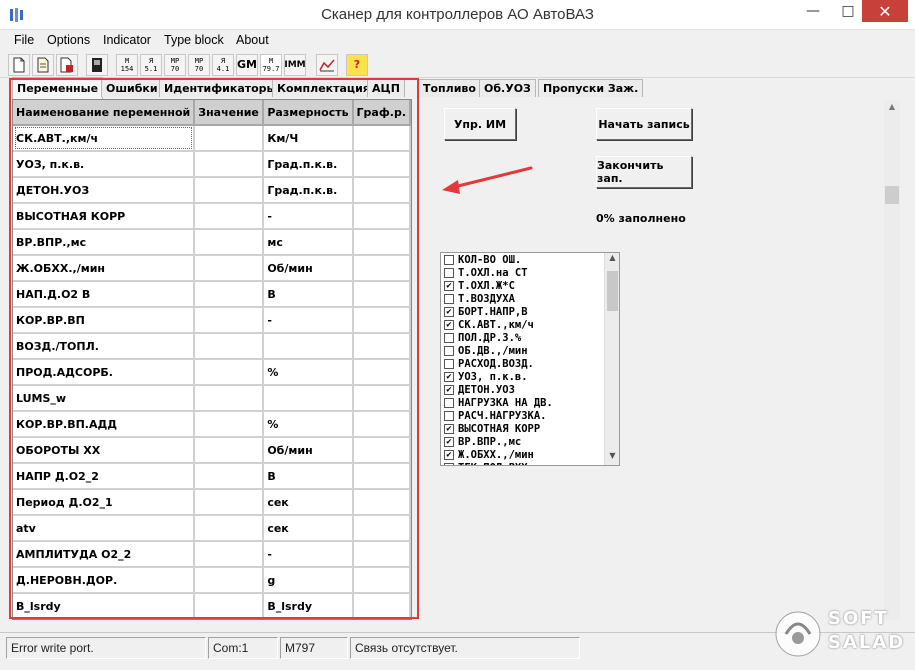  I want to click on main-scroll-thumb, so click(892, 195).